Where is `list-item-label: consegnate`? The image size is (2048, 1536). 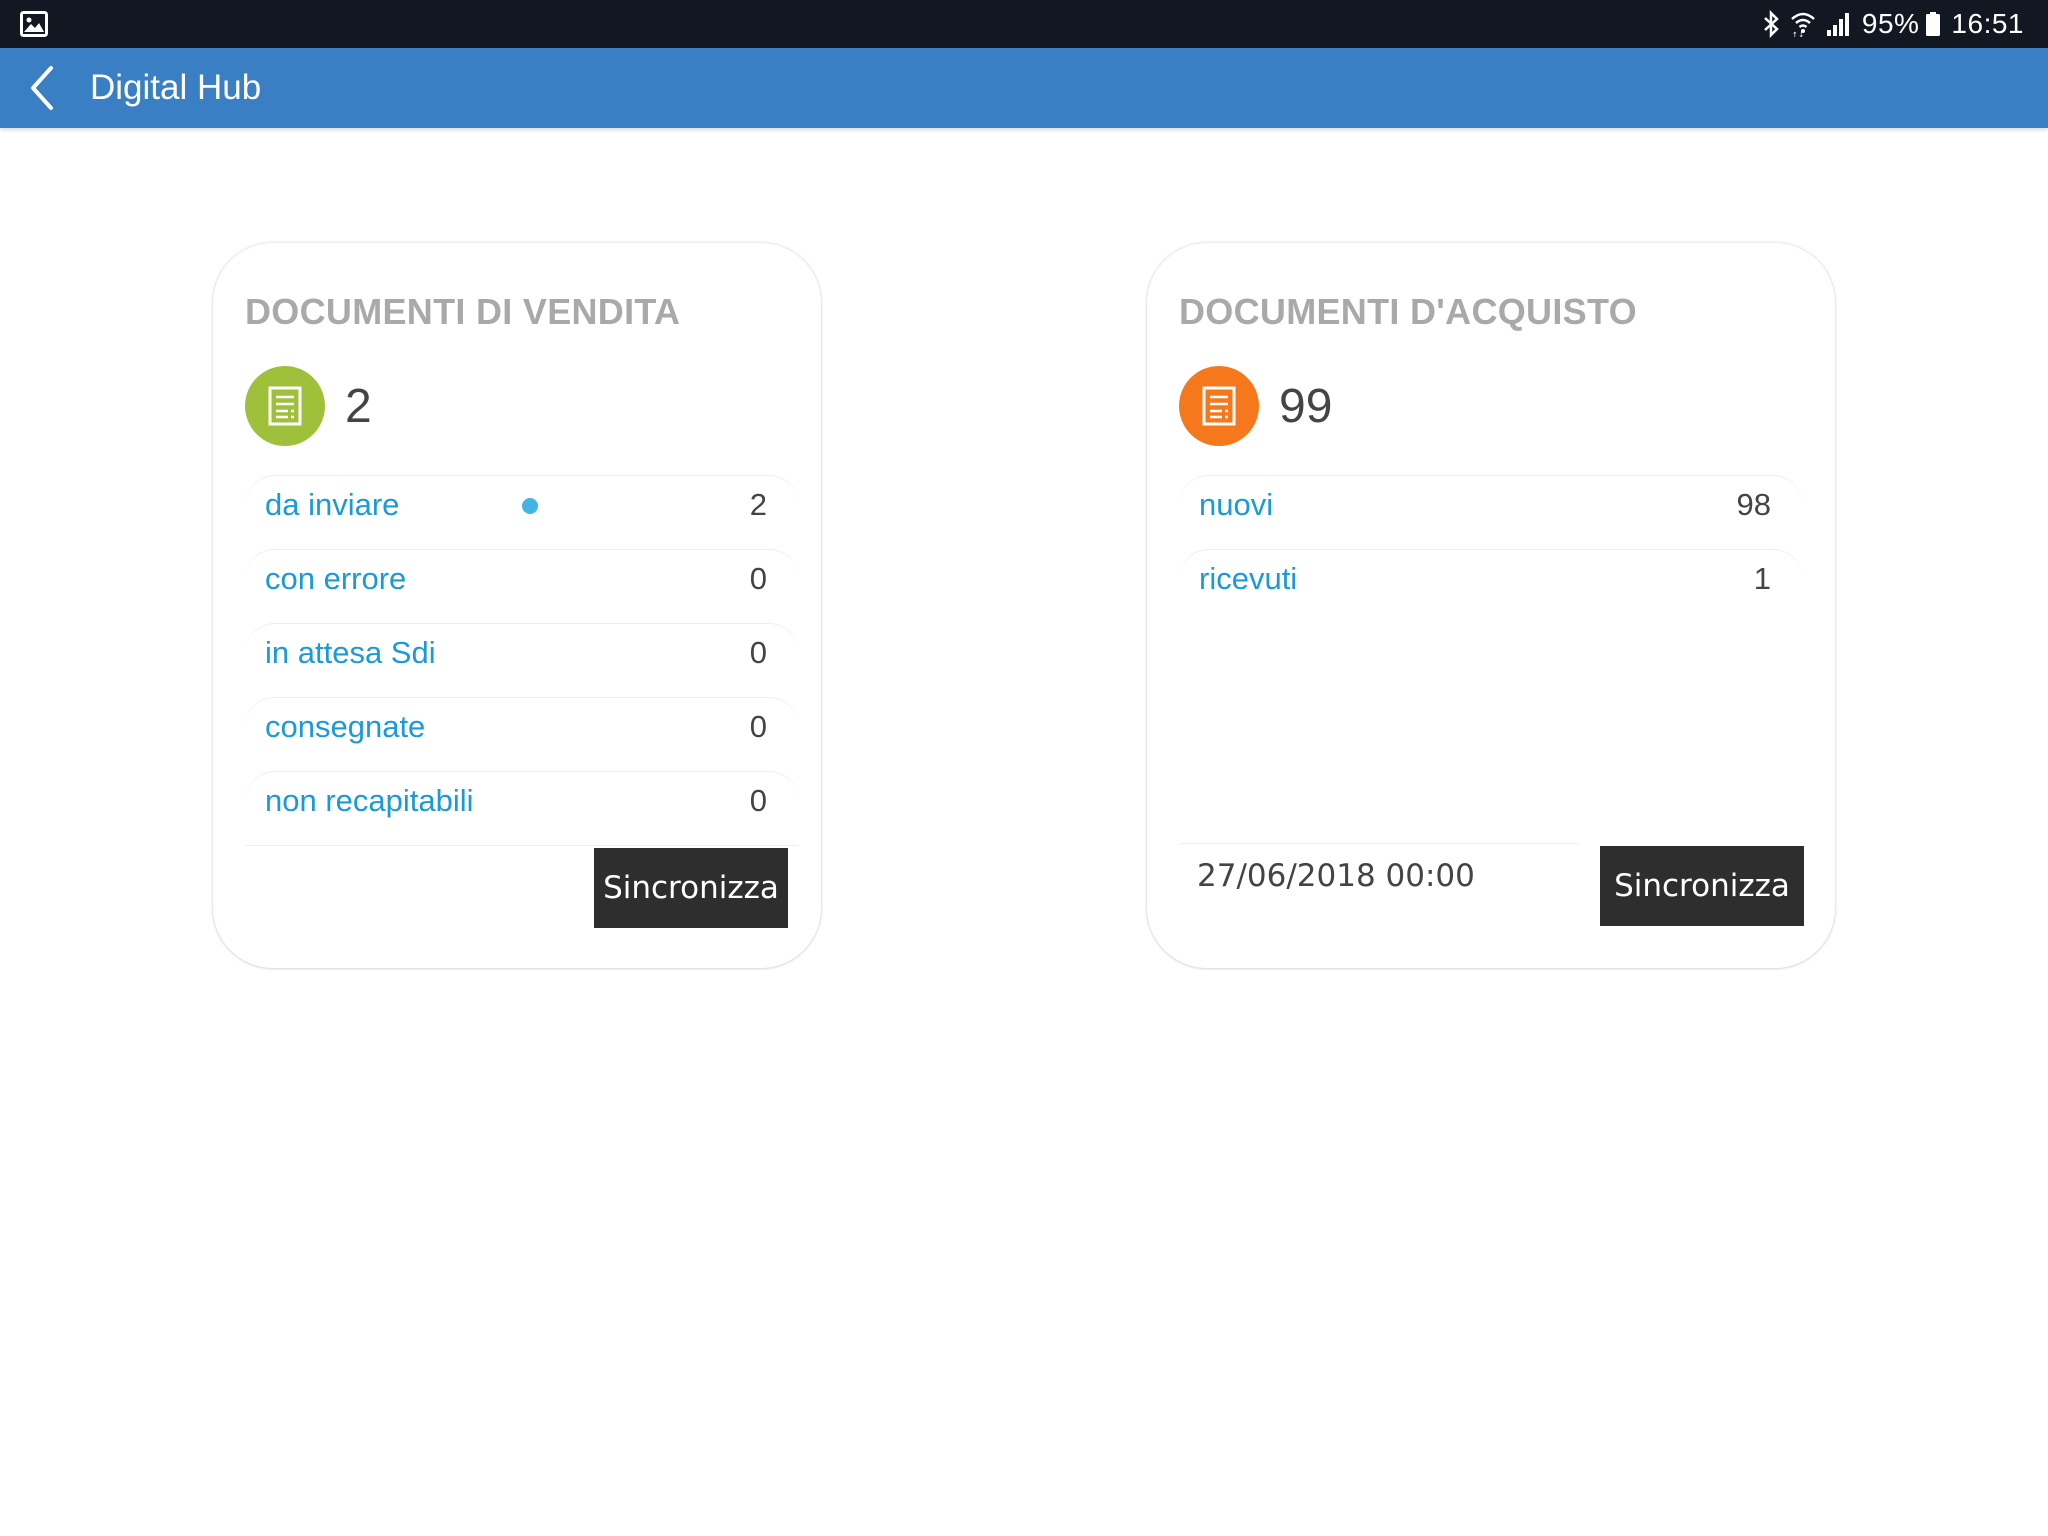 list-item-label: consegnate is located at coordinates (345, 726).